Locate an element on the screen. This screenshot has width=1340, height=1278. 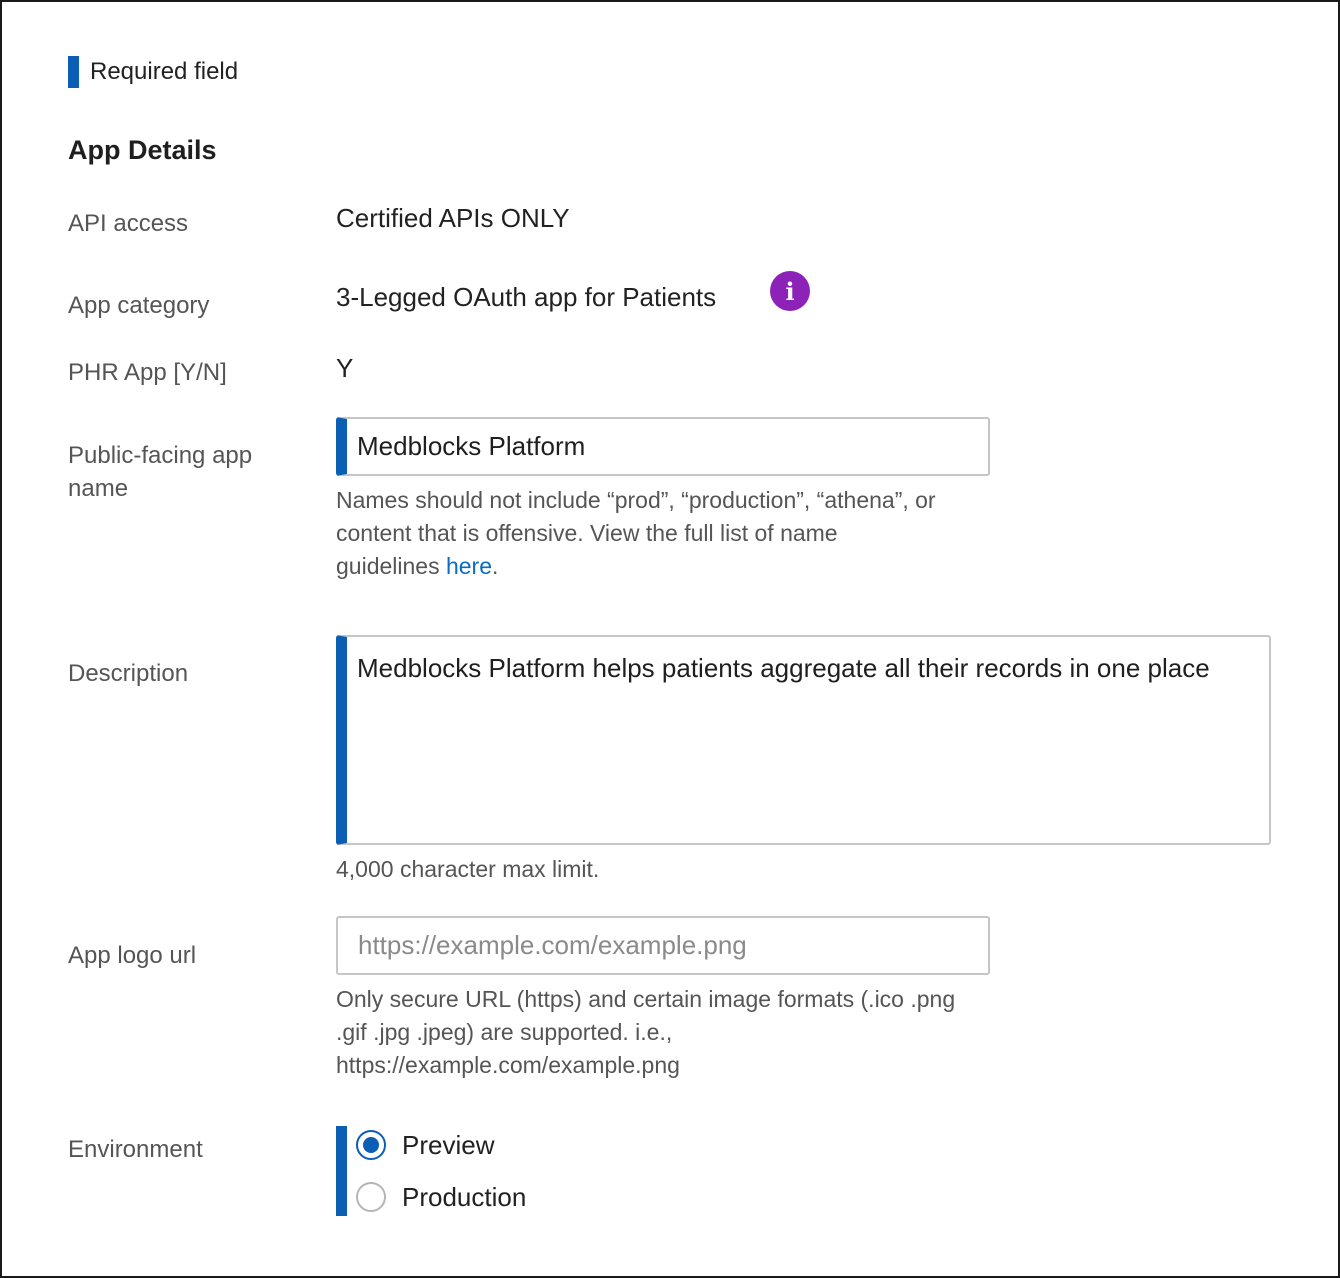
api-access-value: Certified APIs ONLY is located at coordinates (453, 218).